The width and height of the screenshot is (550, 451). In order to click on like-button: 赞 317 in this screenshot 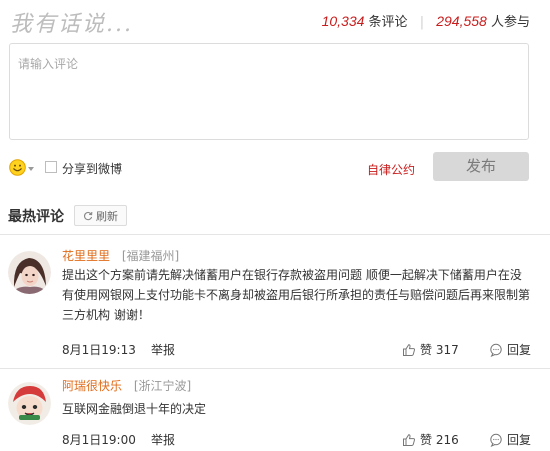, I will do `click(430, 349)`.